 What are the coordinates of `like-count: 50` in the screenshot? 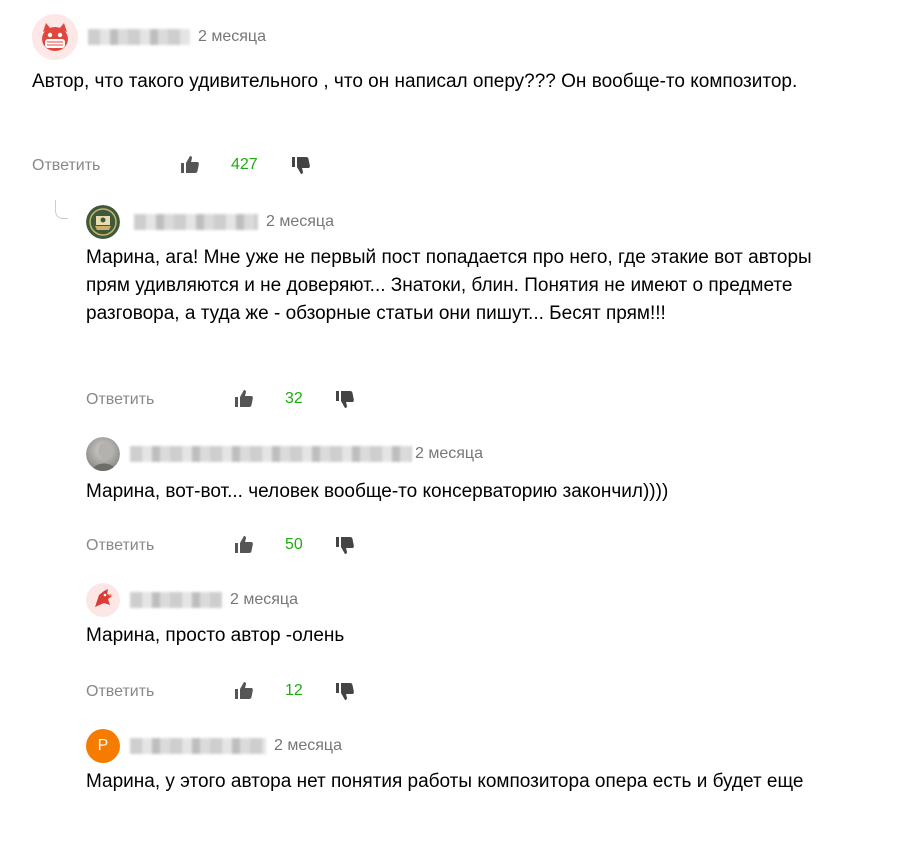 It's located at (294, 544).